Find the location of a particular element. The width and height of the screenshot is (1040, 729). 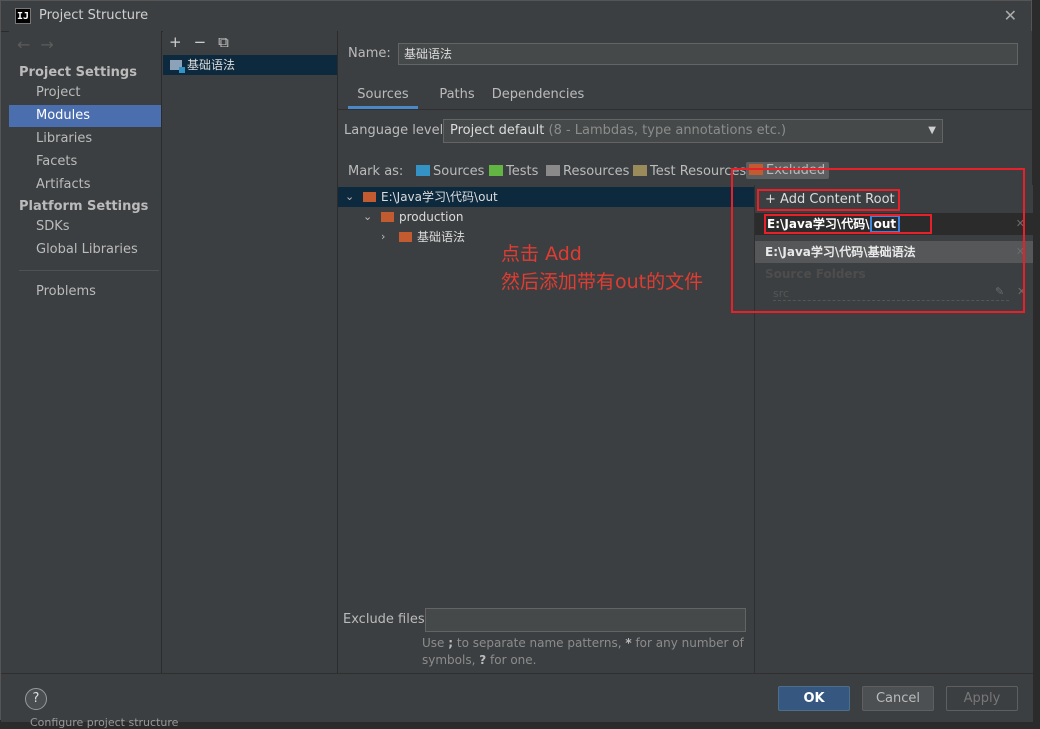

mark-tests-button: Tests is located at coordinates (513, 171).